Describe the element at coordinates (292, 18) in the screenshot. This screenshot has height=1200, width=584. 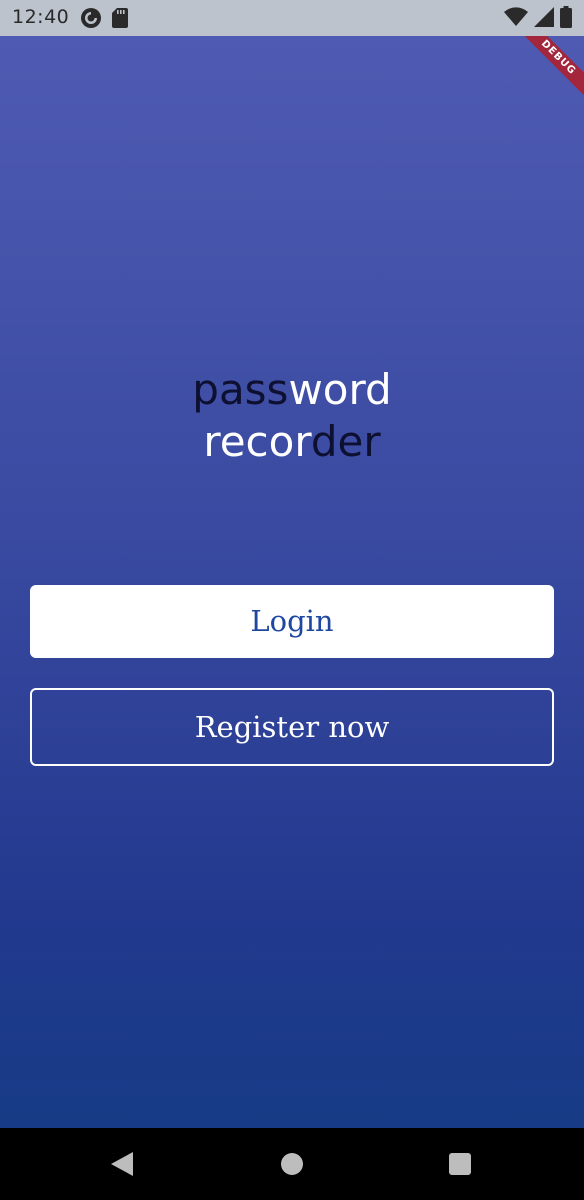
I see `status-bar: 12:40` at that location.